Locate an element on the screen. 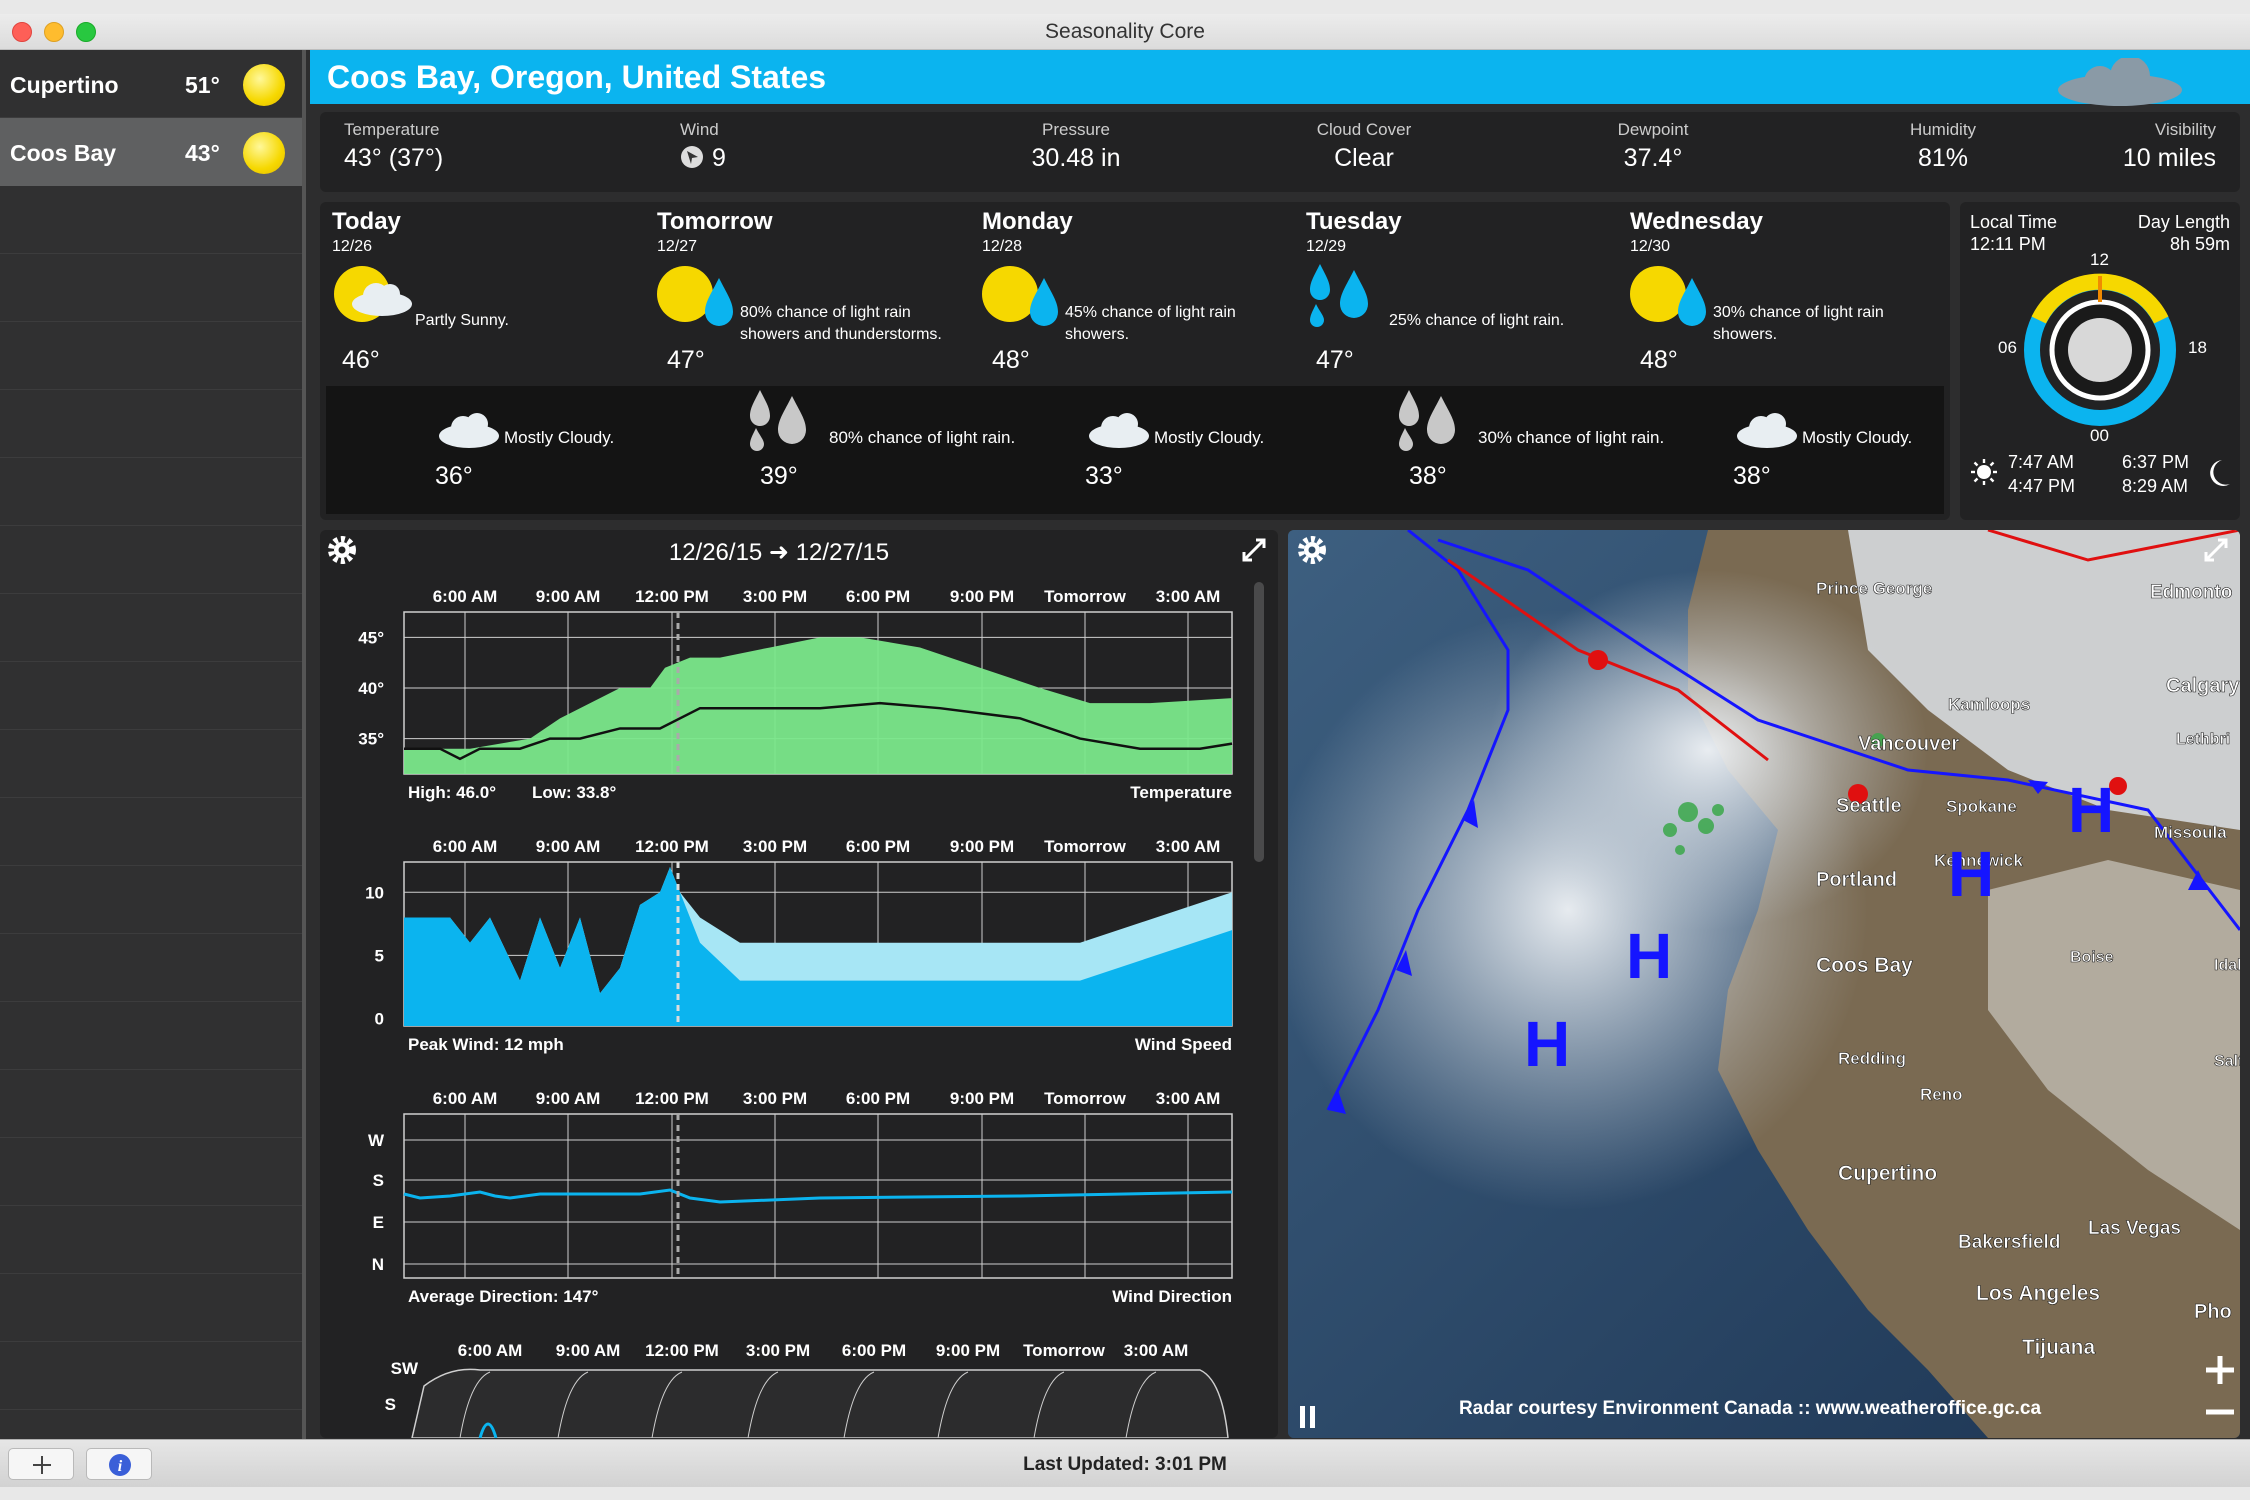  condition-wind: Wind 9 is located at coordinates (703, 146).